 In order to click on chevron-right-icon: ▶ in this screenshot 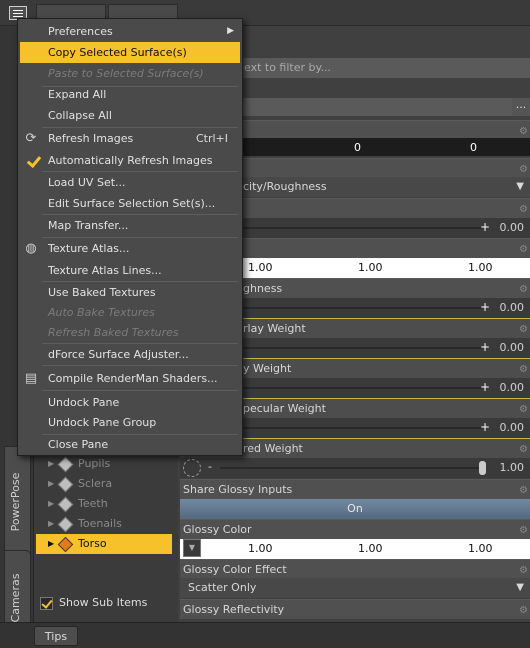, I will do `click(230, 31)`.